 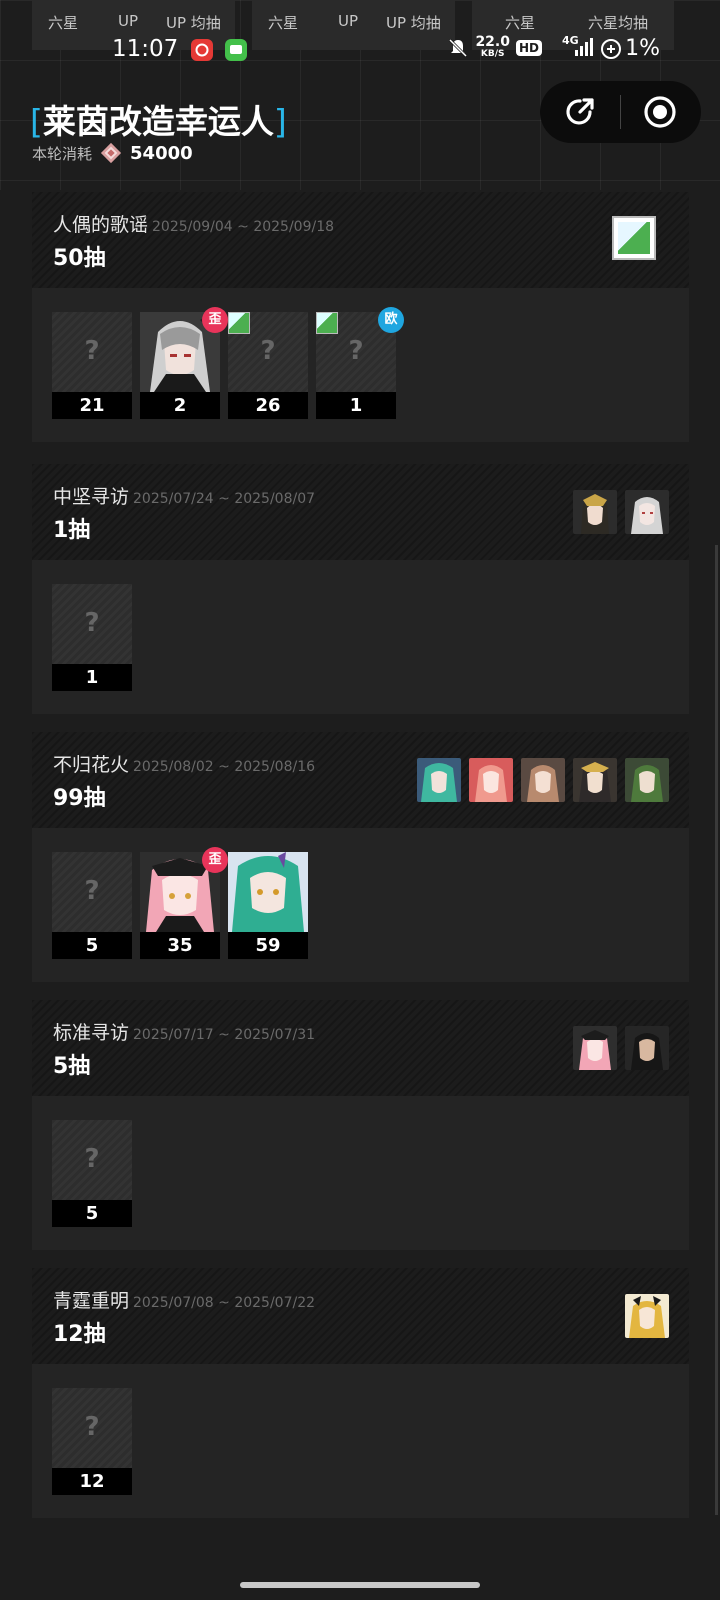 What do you see at coordinates (224, 1303) in the screenshot?
I see `banner-dates: 2025/07/08 ~ 2025/07/22` at bounding box center [224, 1303].